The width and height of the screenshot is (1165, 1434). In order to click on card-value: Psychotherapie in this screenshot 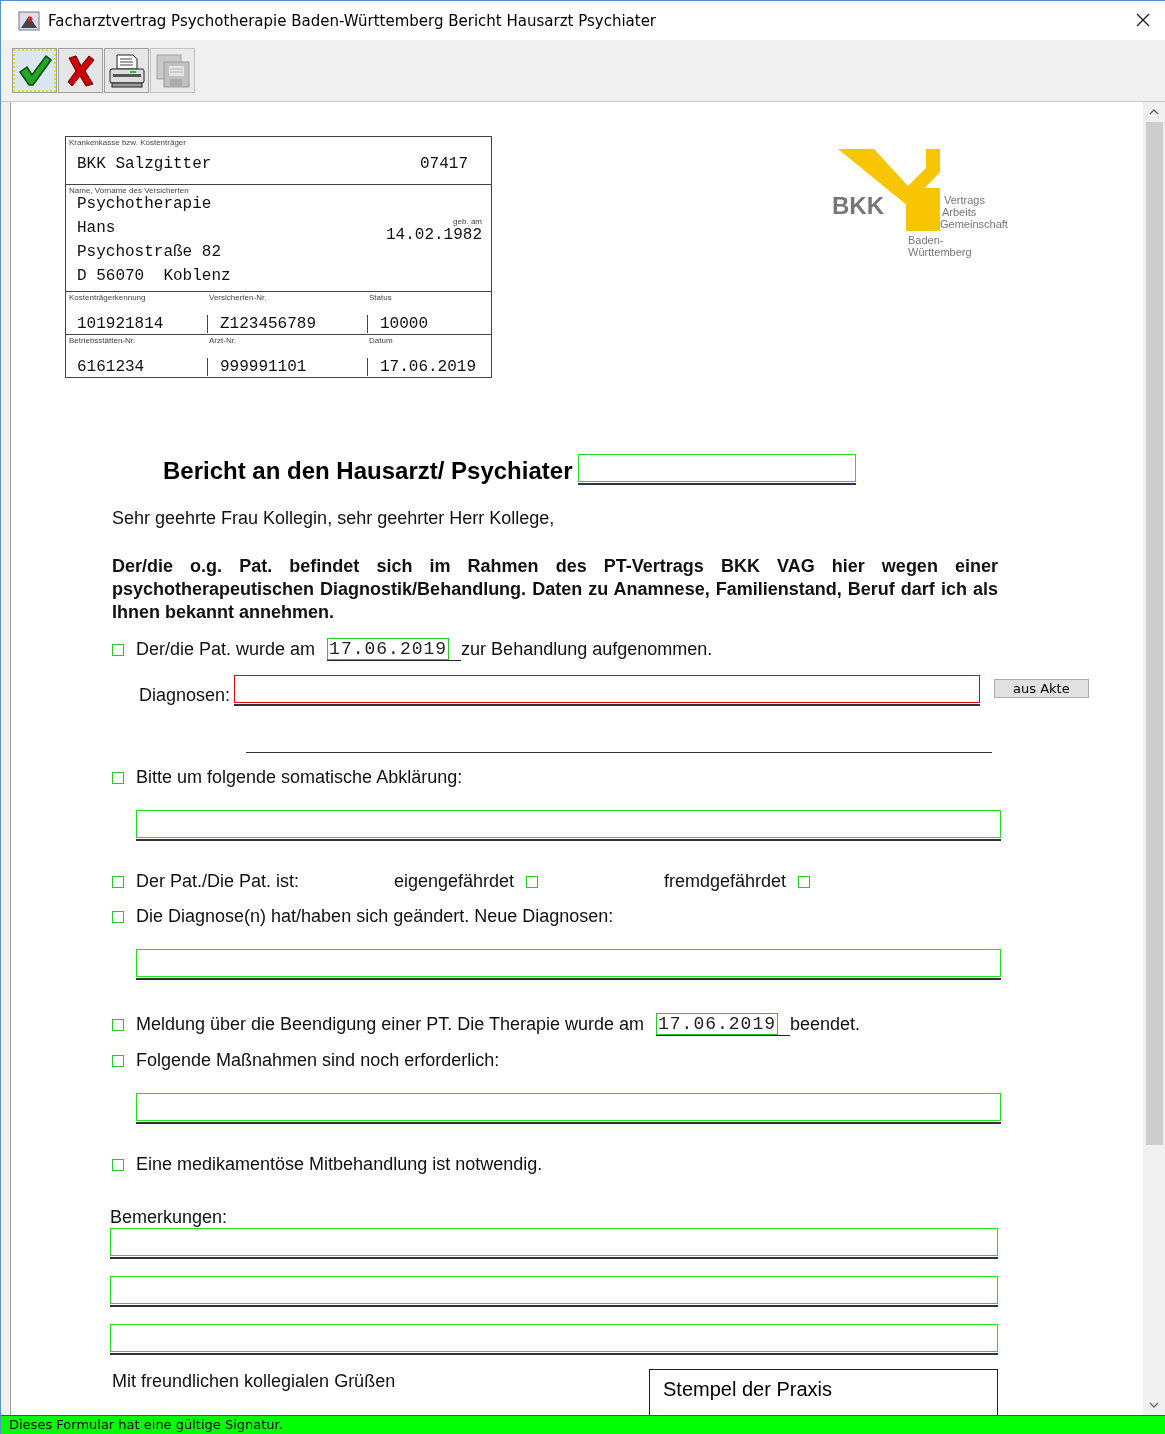, I will do `click(145, 204)`.